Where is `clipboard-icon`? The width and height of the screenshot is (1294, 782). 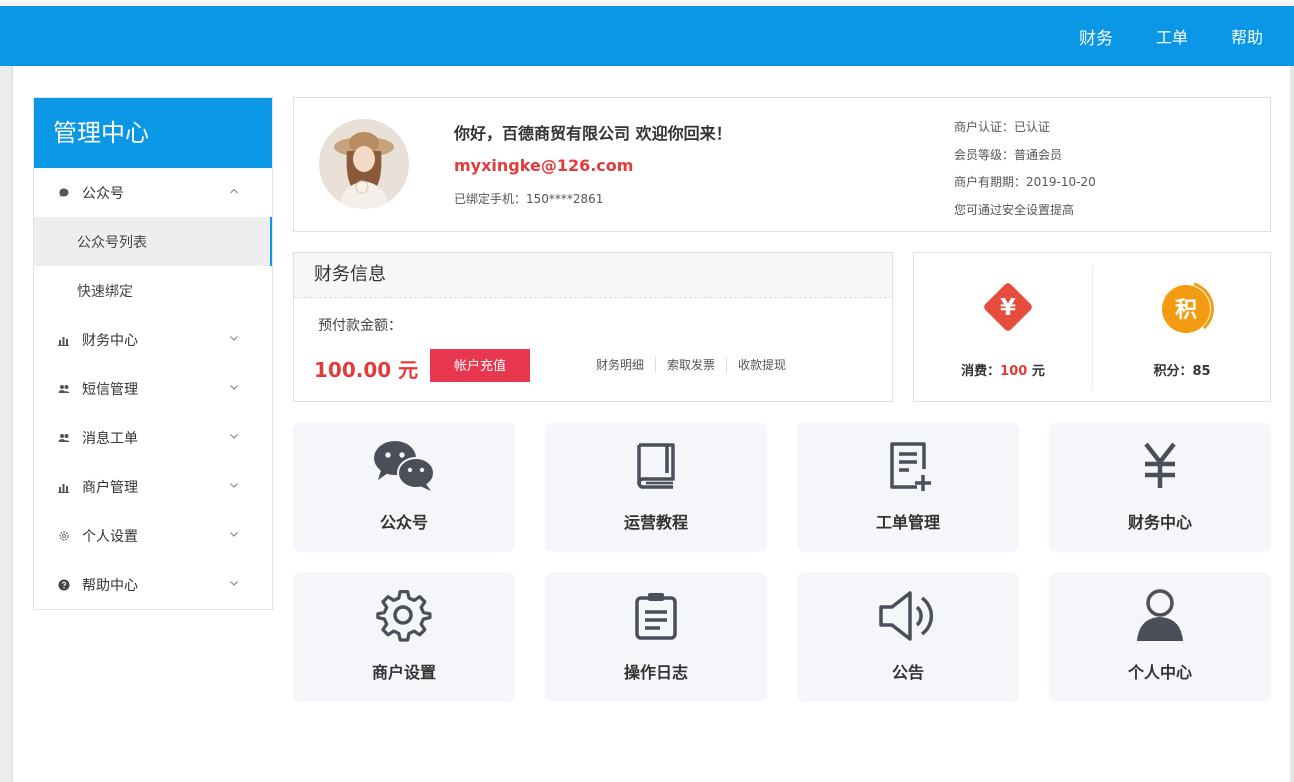 clipboard-icon is located at coordinates (656, 616).